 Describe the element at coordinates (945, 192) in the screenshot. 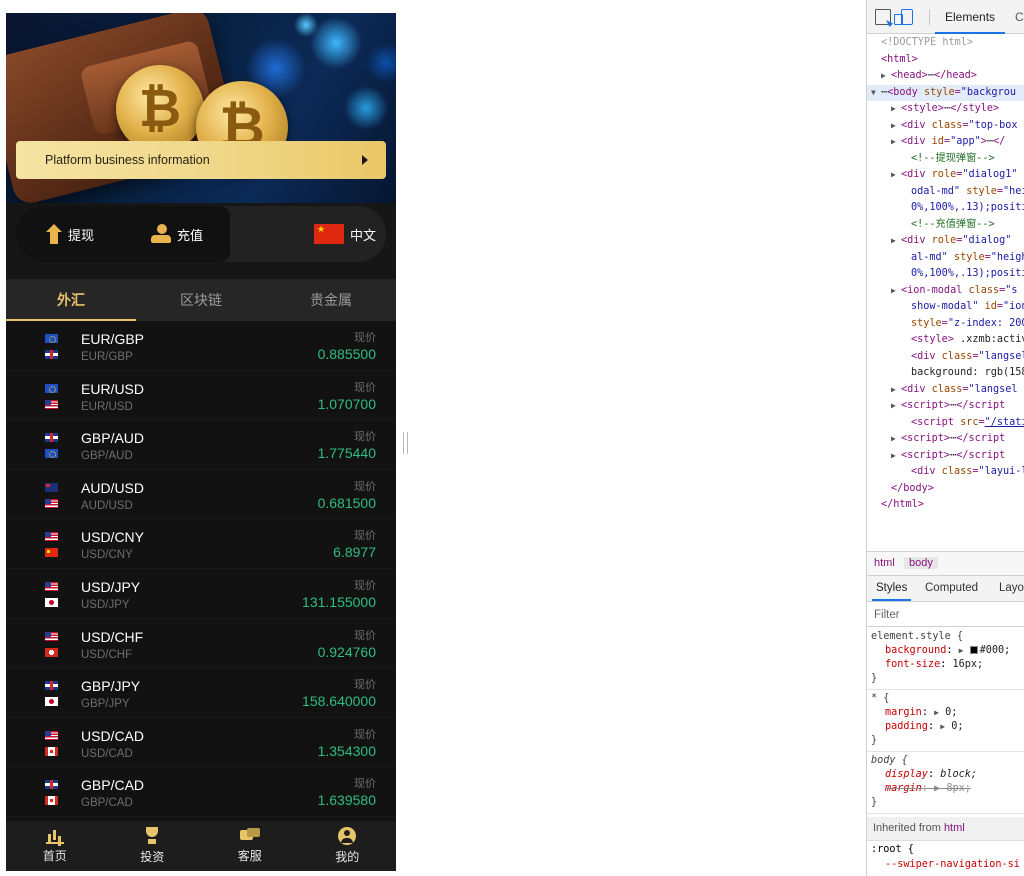

I see `dom-node-line: odal-md" style="hei` at that location.